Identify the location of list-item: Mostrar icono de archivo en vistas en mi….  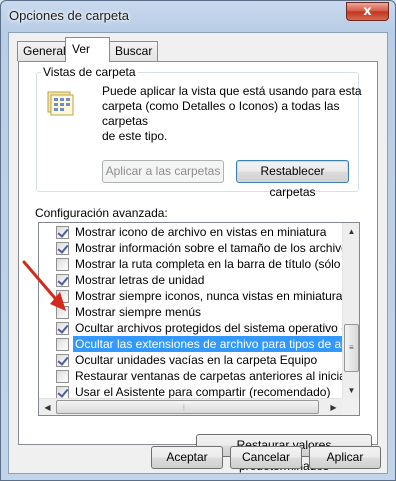
(190, 232).